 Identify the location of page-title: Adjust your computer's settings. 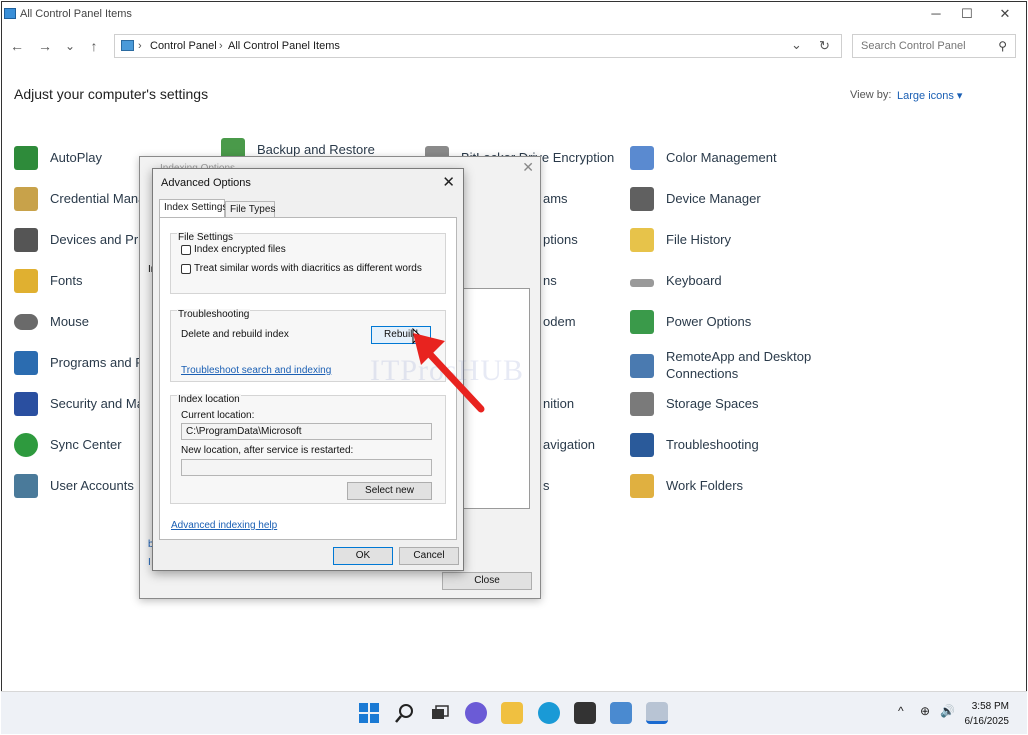
(111, 94).